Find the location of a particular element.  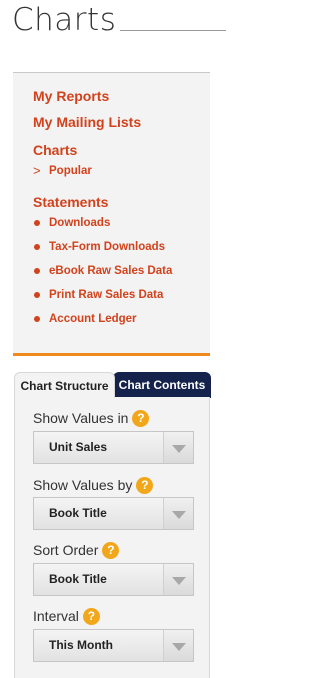

nav-item-ebook-raw-sales-data: eBook Raw Sales Data is located at coordinates (102, 271).